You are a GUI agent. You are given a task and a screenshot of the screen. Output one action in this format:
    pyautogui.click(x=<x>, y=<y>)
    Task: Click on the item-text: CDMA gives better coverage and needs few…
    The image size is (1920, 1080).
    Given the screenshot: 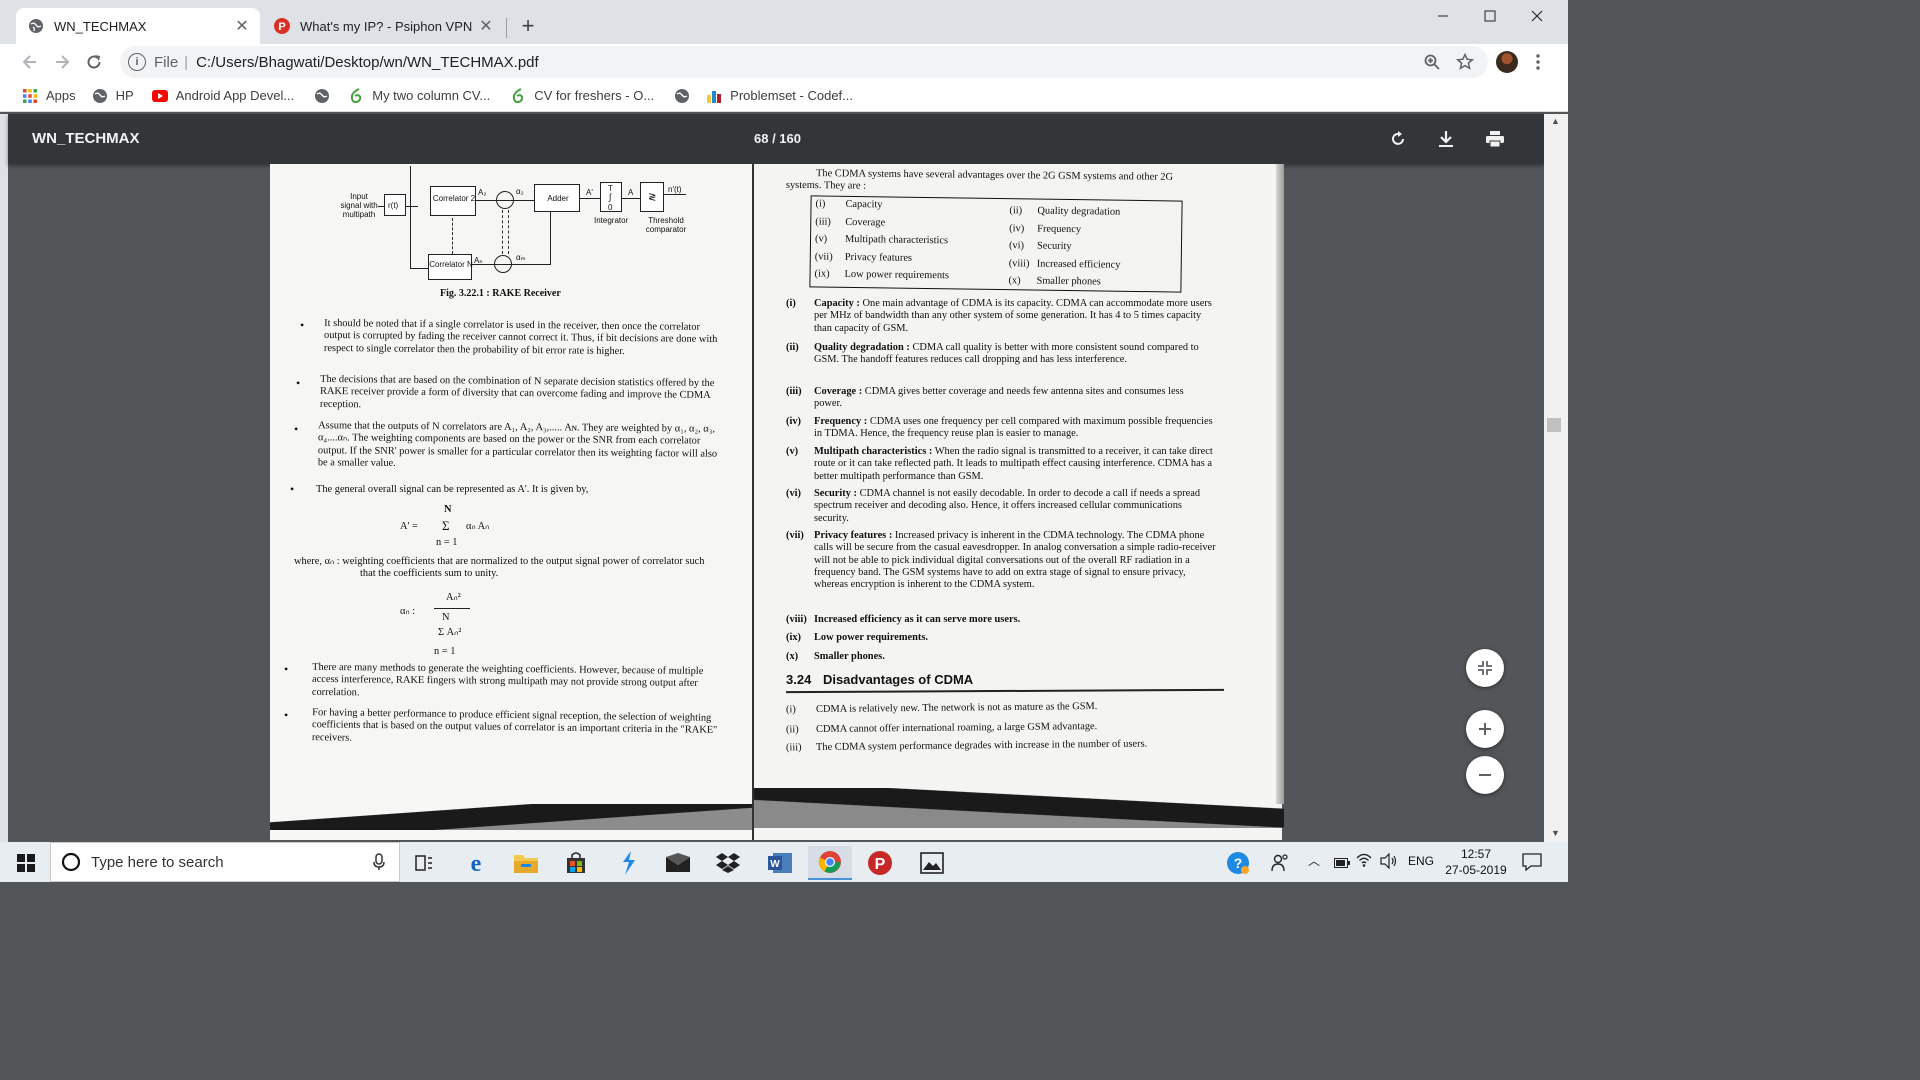 What is the action you would take?
    pyautogui.click(x=999, y=398)
    